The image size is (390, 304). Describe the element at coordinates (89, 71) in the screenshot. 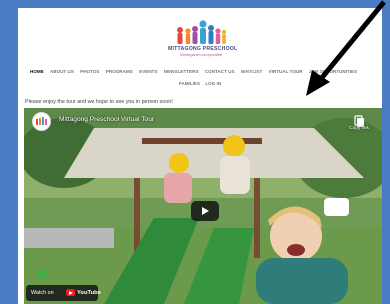

I see `nav-photos: PHOTOS` at that location.